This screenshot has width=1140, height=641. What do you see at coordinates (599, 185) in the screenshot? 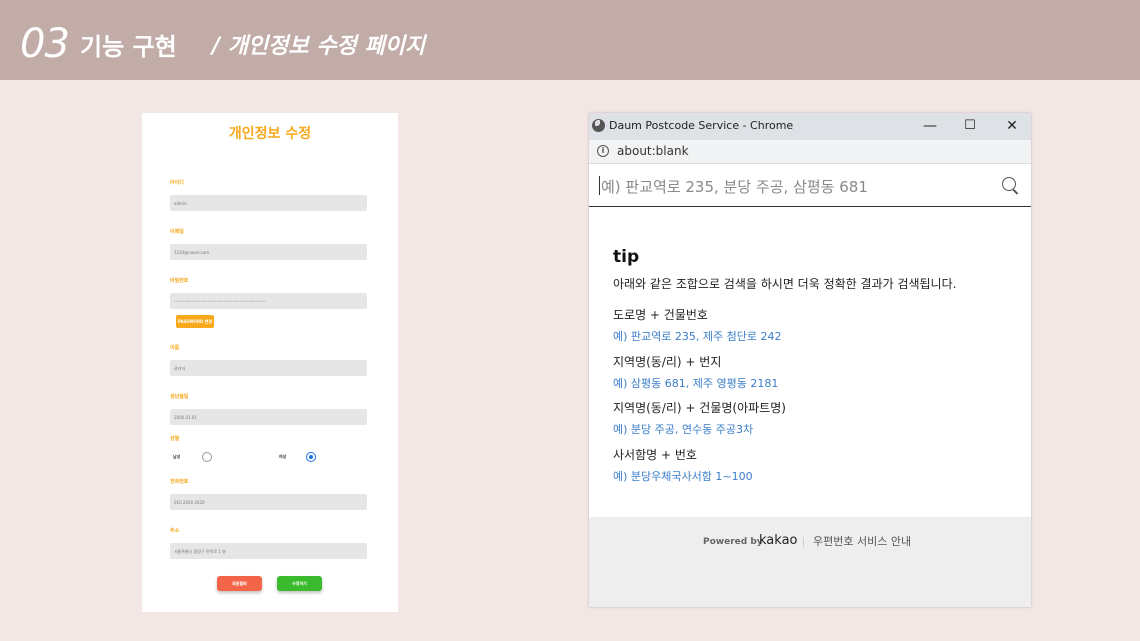
I see `text-cursor` at bounding box center [599, 185].